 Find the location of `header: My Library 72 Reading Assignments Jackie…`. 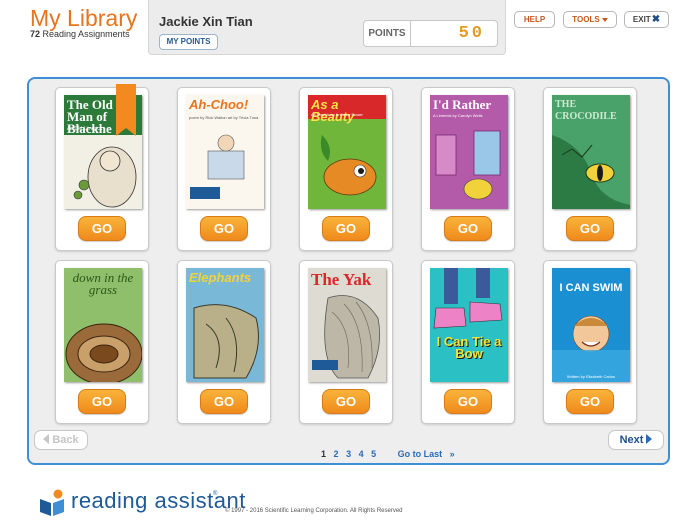

header: My Library 72 Reading Assignments Jackie… is located at coordinates (350, 35).